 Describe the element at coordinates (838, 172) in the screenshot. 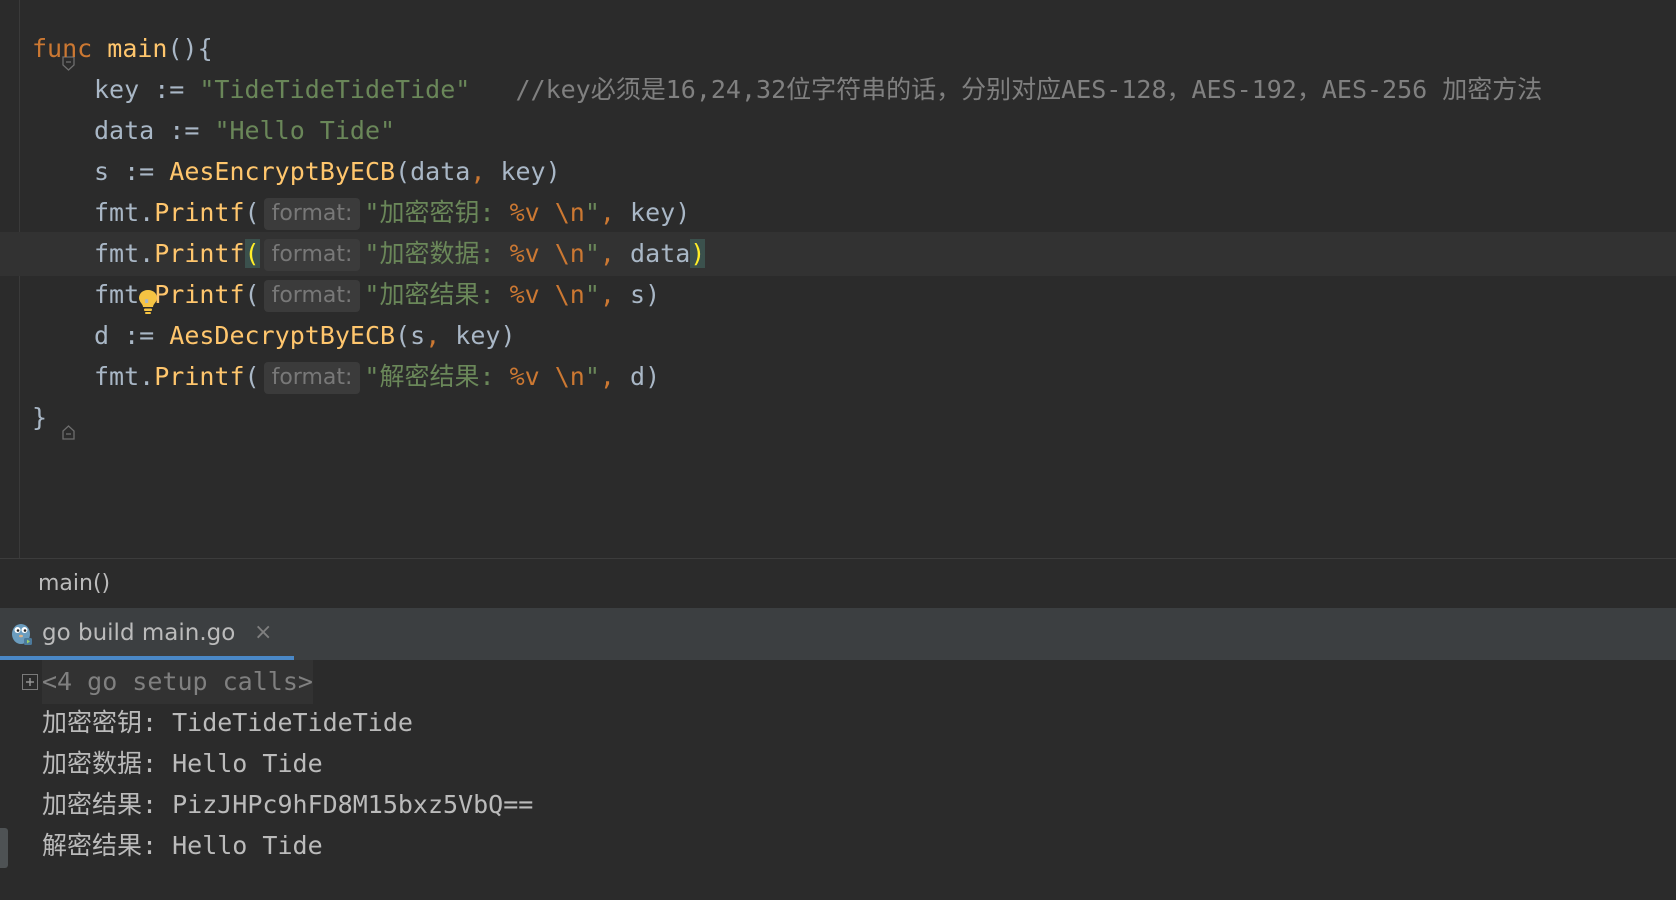

I see `code-line-4: s := AesEncryptByECB(data, key)` at that location.